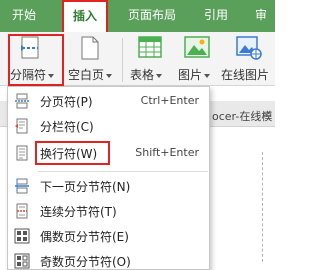  Describe the element at coordinates (84, 237) in the screenshot. I see `menu-item-label: 偶数页分节符(E)` at that location.